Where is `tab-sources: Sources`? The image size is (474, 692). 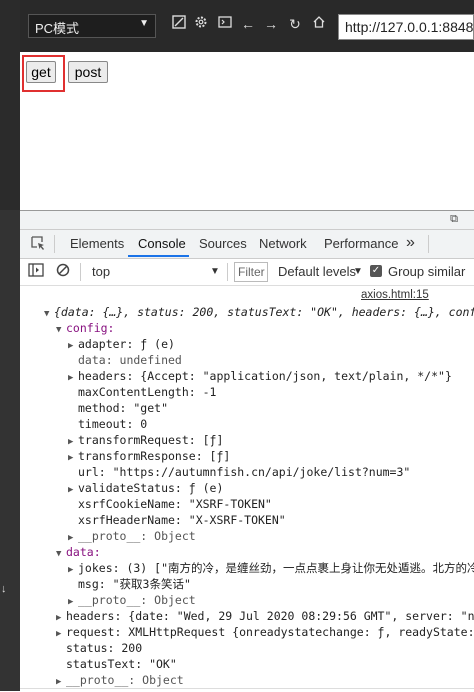
tab-sources: Sources is located at coordinates (223, 243).